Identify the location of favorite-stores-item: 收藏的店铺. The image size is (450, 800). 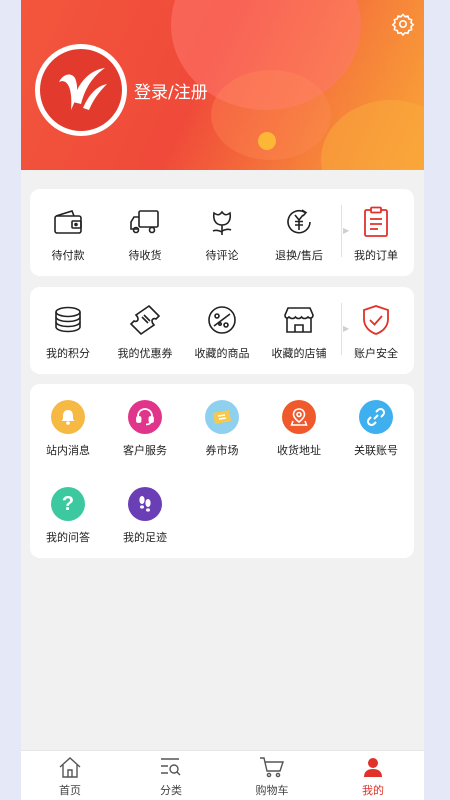
(299, 327).